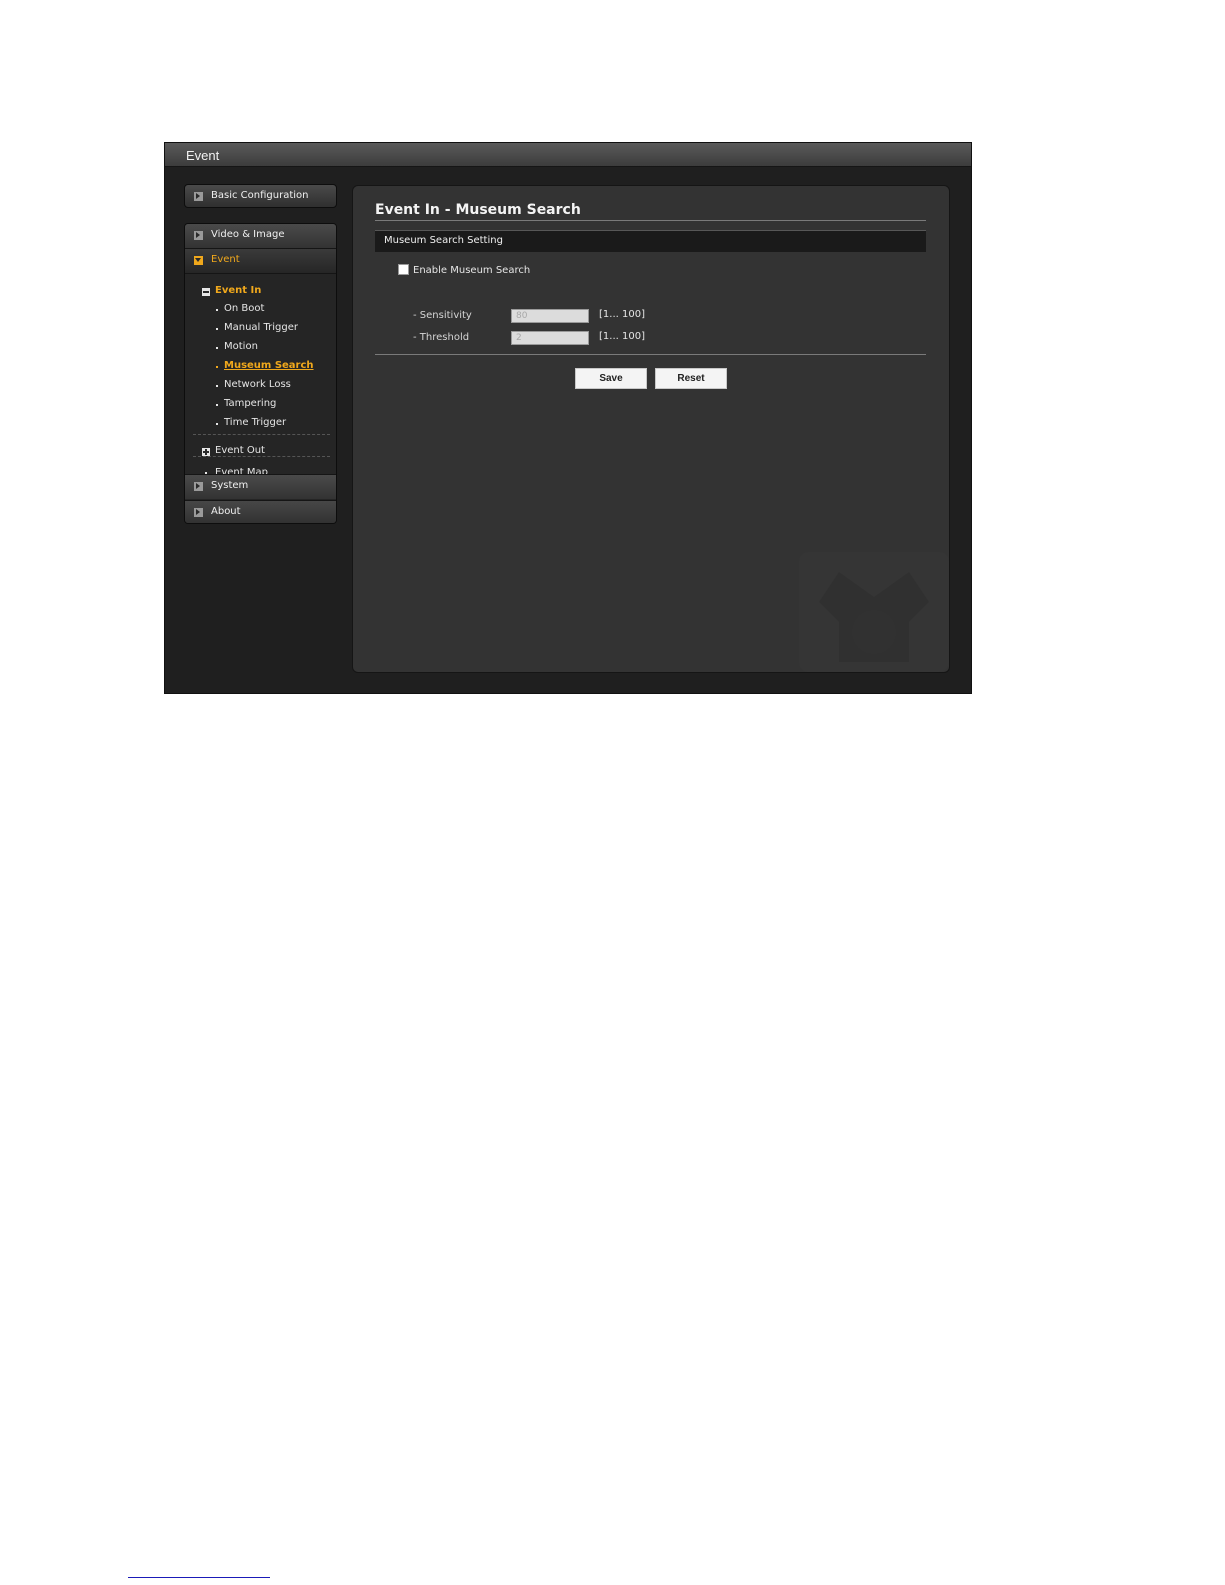 This screenshot has width=1225, height=1585. Describe the element at coordinates (206, 452) in the screenshot. I see `expand-icon` at that location.